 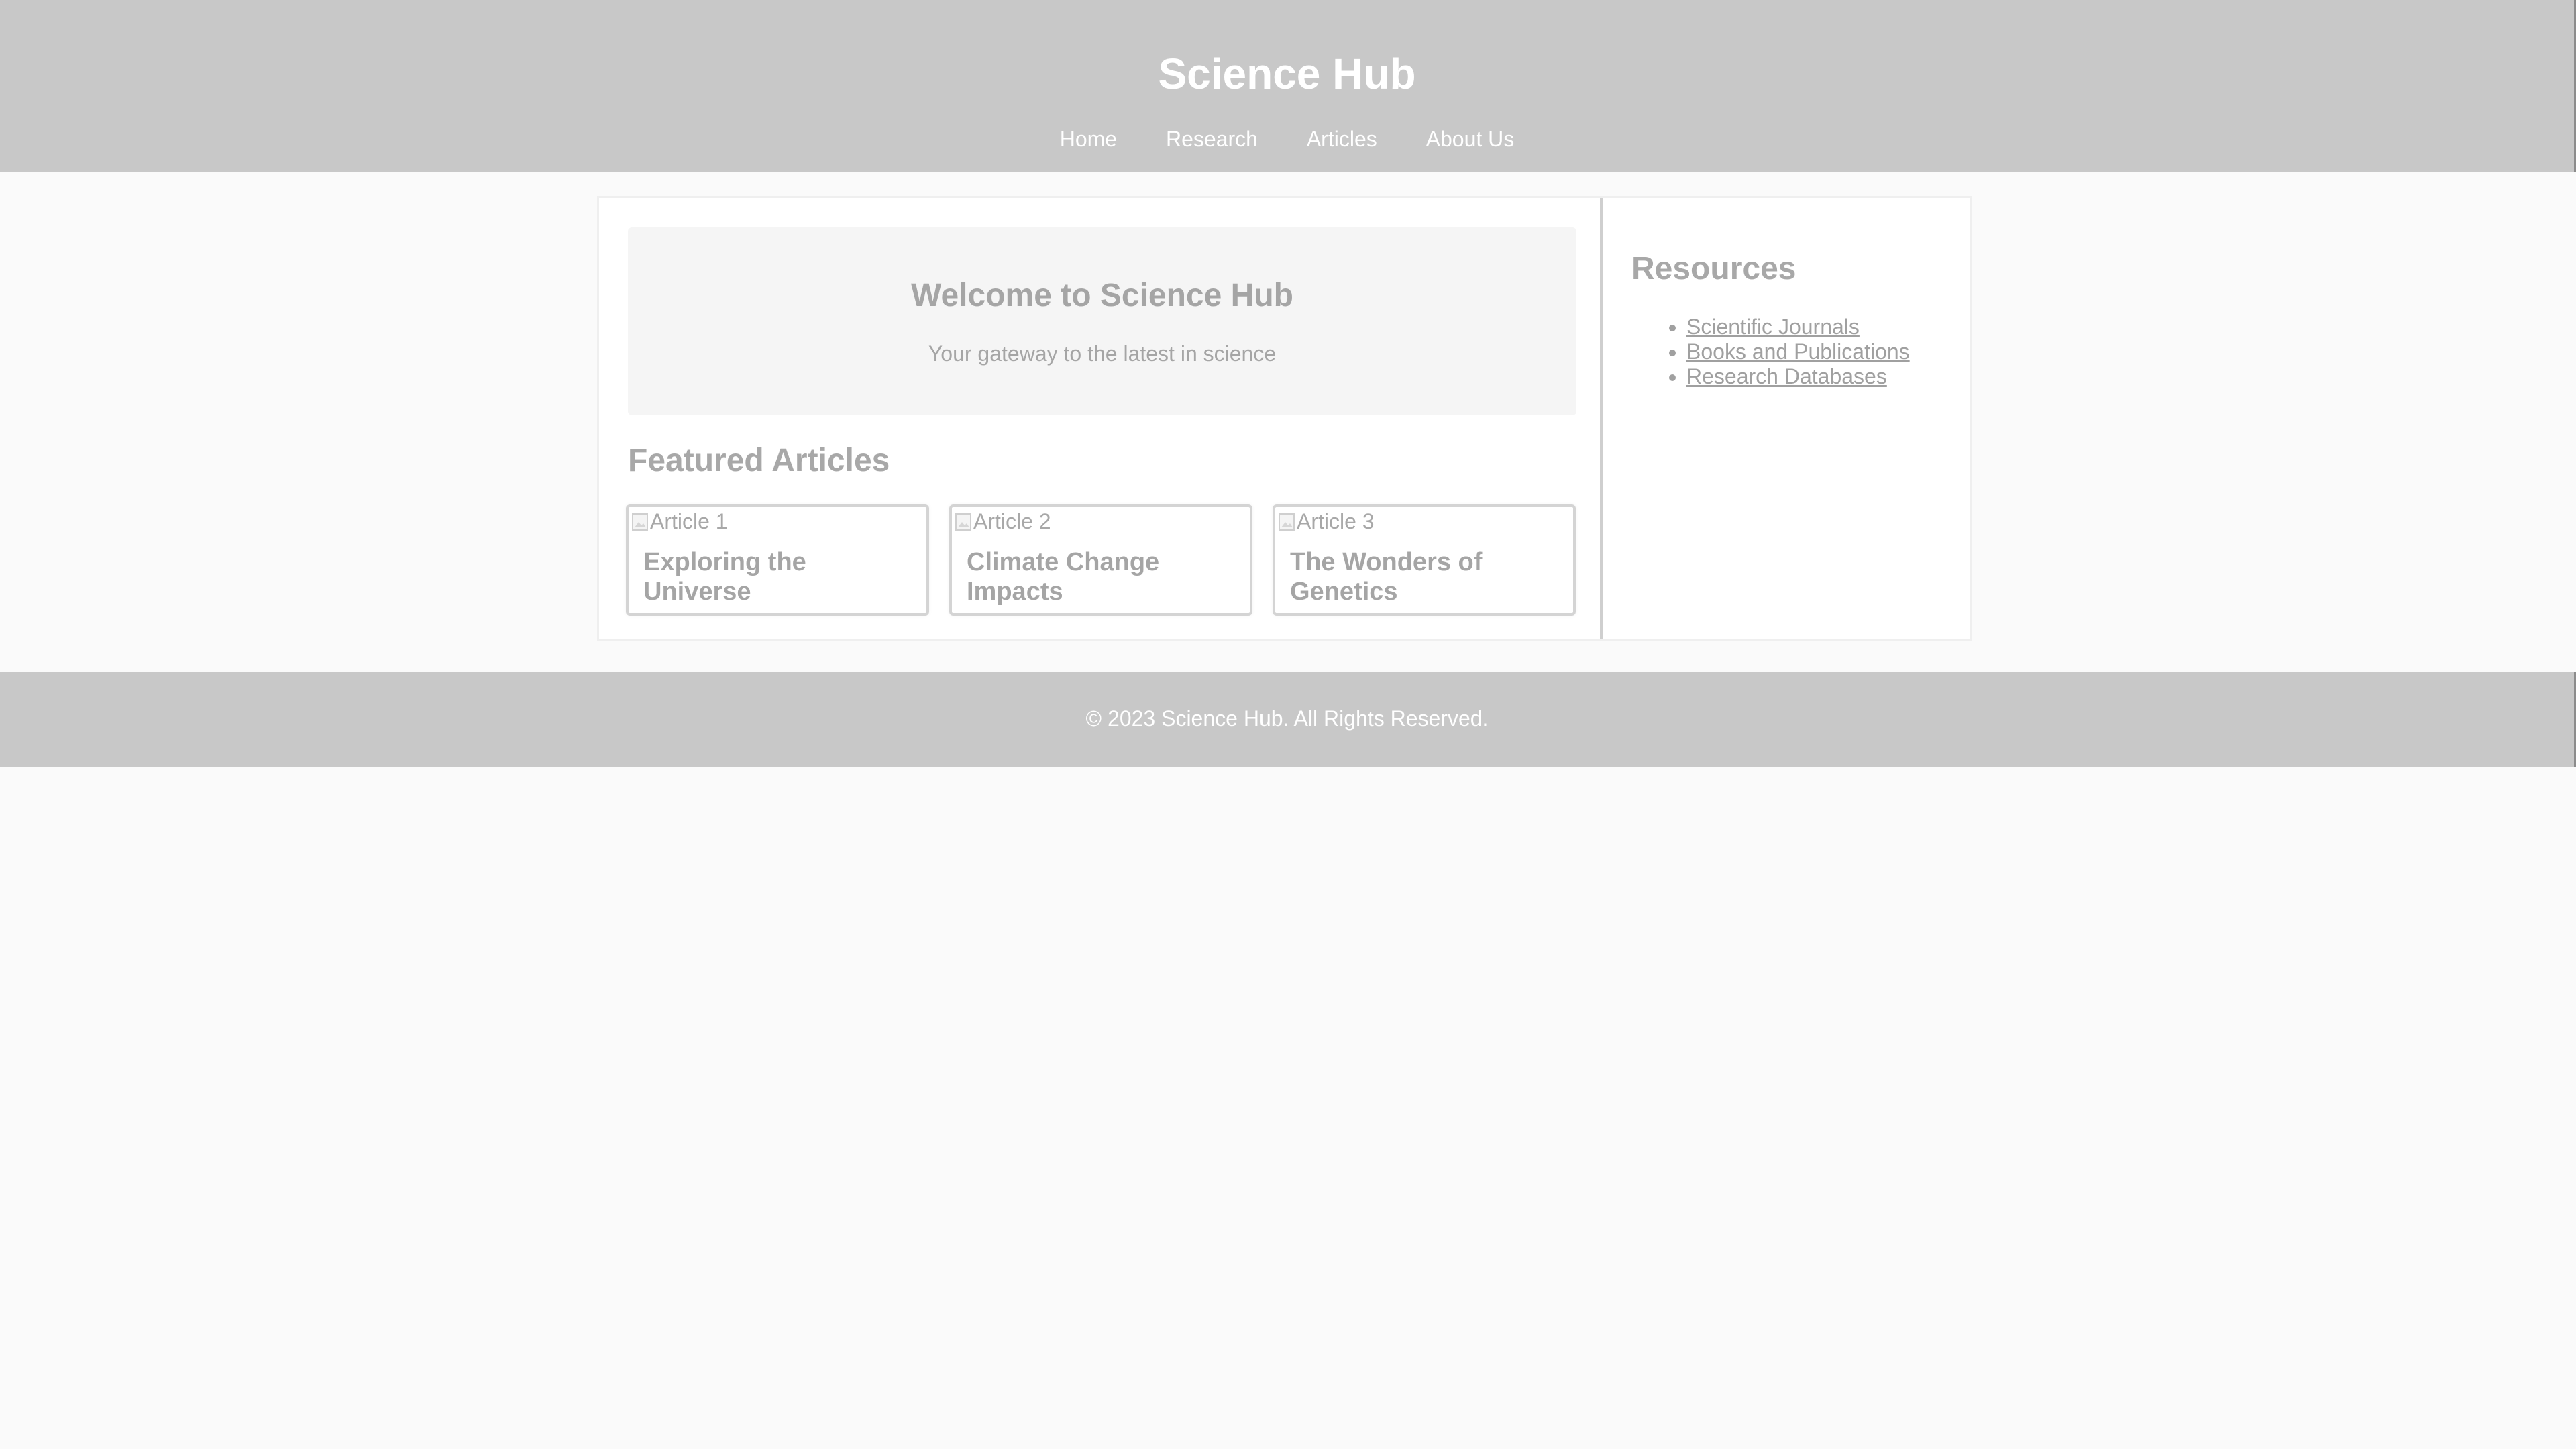 I want to click on resource-link-scientific-journals: Scientific Journals, so click(x=1773, y=327).